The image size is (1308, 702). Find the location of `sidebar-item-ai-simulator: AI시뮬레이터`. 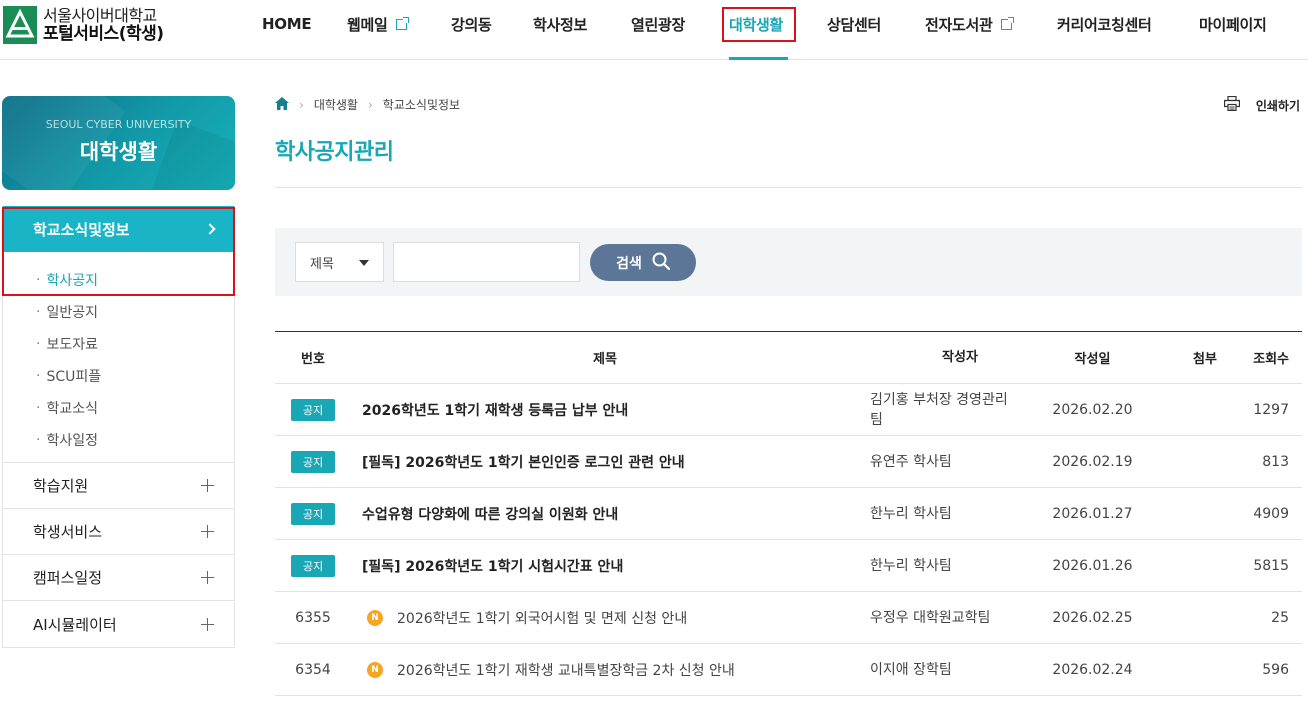

sidebar-item-ai-simulator: AI시뮬레이터 is located at coordinates (118, 624).